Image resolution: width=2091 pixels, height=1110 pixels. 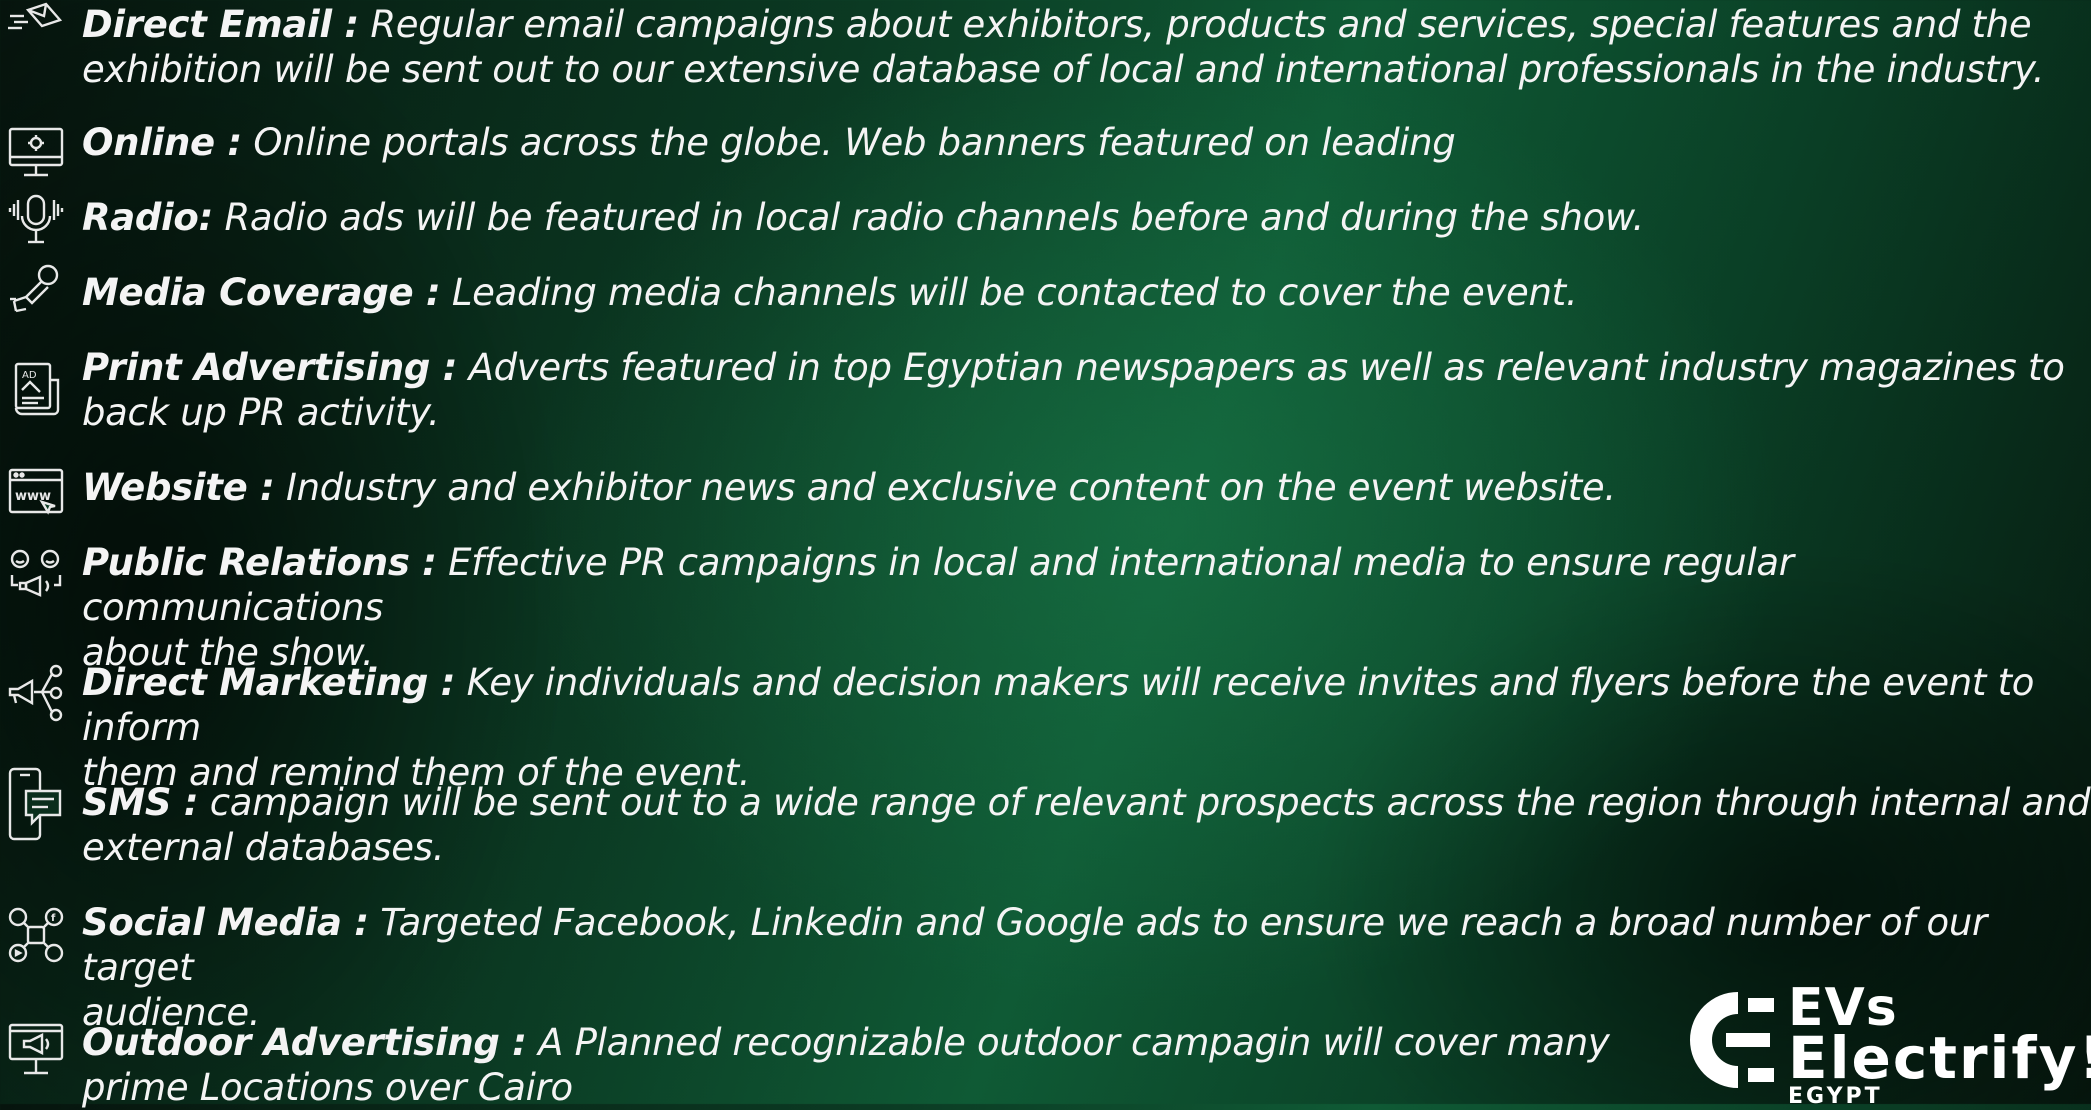 I want to click on svg-text: www, so click(x=33, y=496).